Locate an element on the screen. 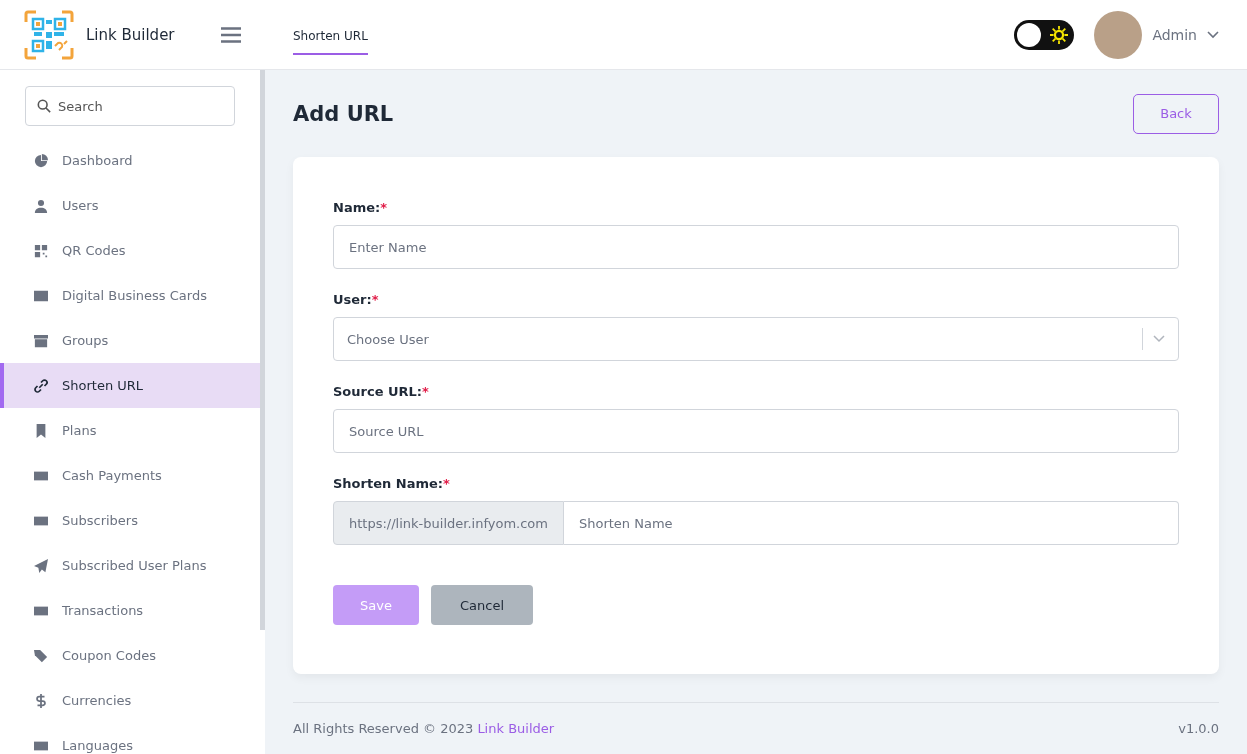  sidebar-item: Users is located at coordinates (130, 205).